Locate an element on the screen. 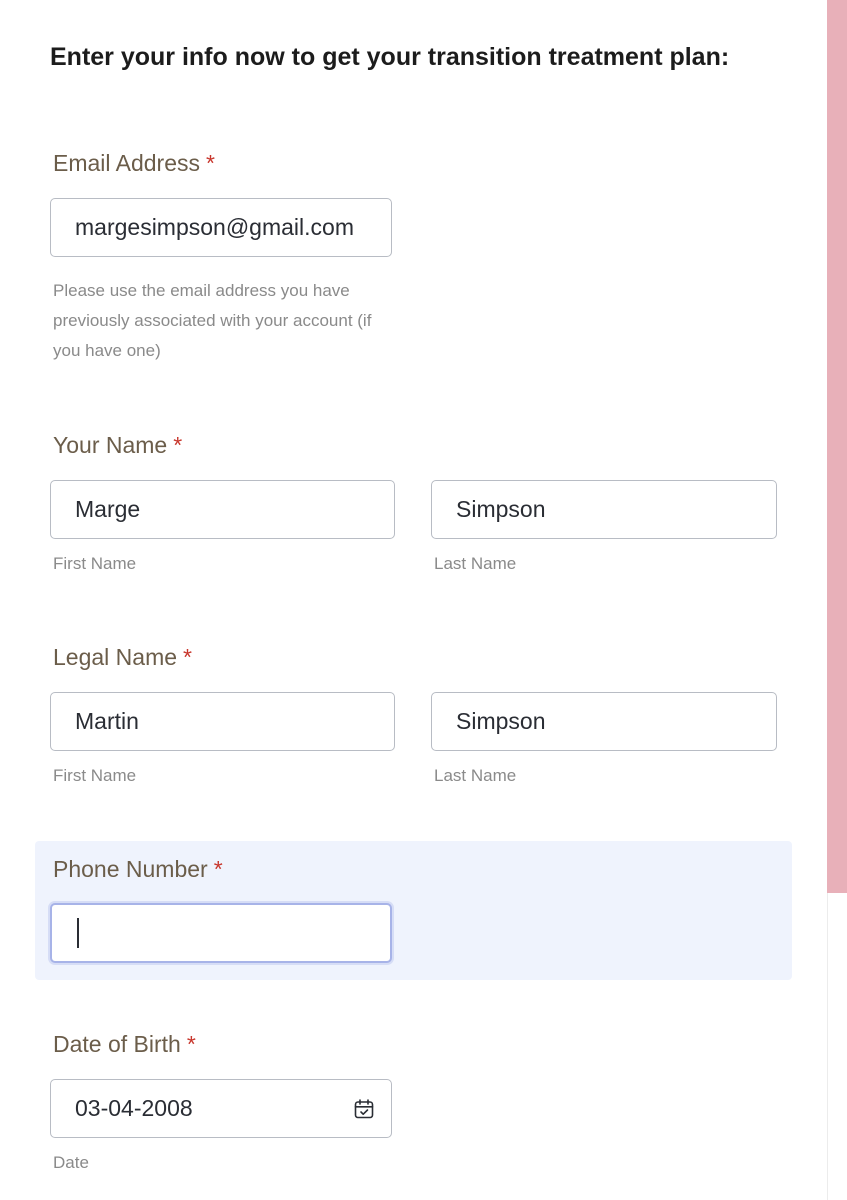 The height and width of the screenshot is (1200, 847). last-name-sublabel: Last Name is located at coordinates (475, 563).